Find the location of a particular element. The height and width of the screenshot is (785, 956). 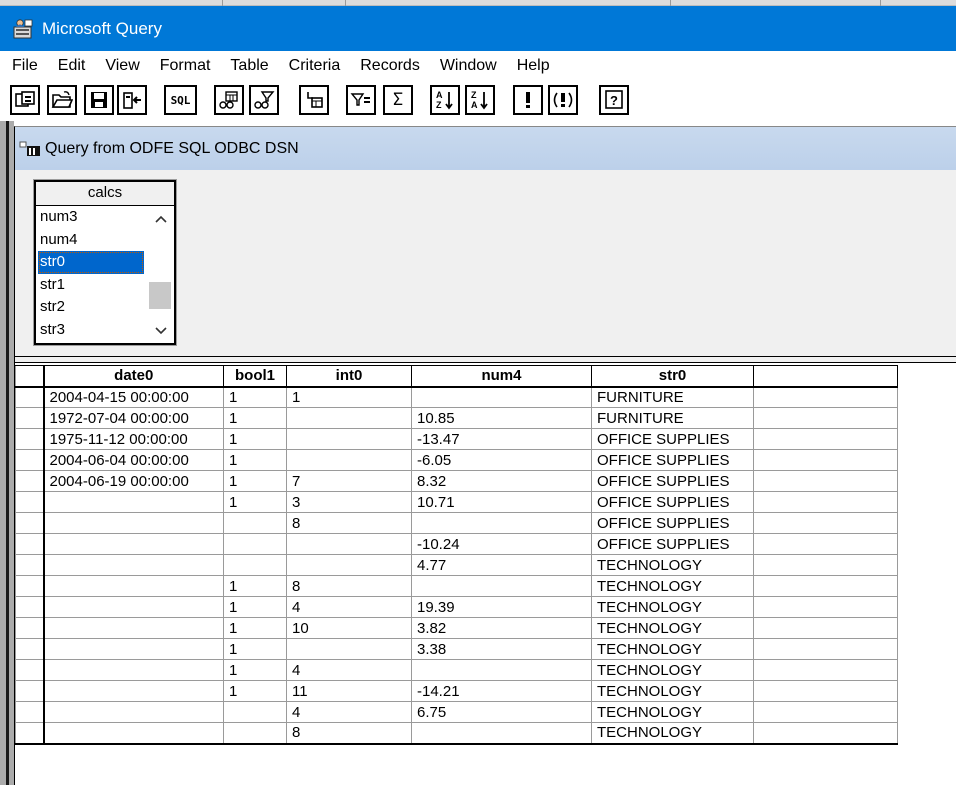

table-row: -10.24 OFFICE SUPPLIES is located at coordinates (456, 544).